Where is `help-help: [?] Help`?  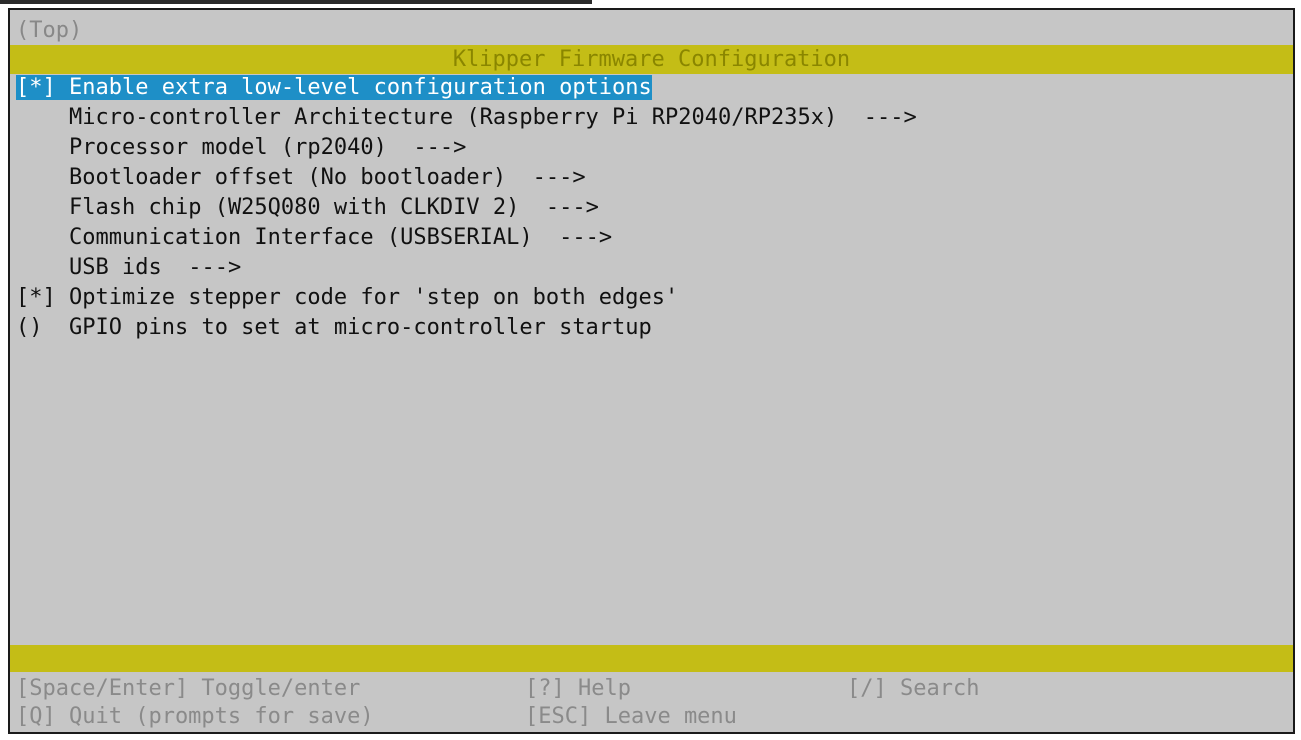 help-help: [?] Help is located at coordinates (578, 688).